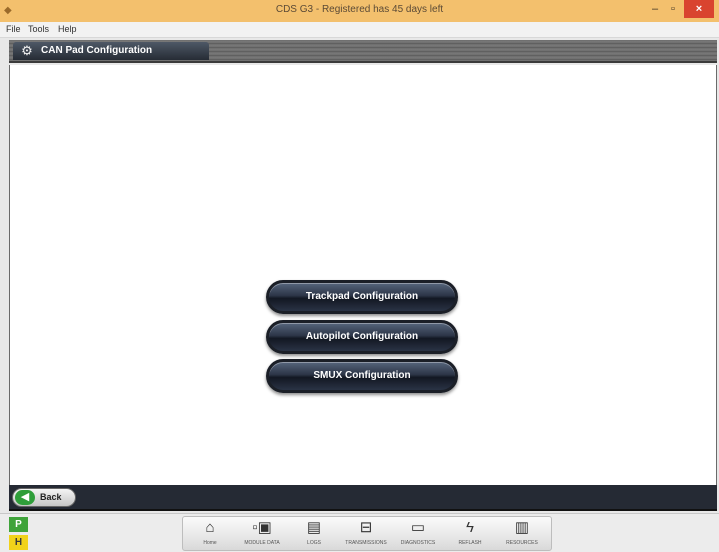 Image resolution: width=719 pixels, height=552 pixels. What do you see at coordinates (363, 51) in the screenshot?
I see `page-header: ⚙ CAN Pad Configuration` at bounding box center [363, 51].